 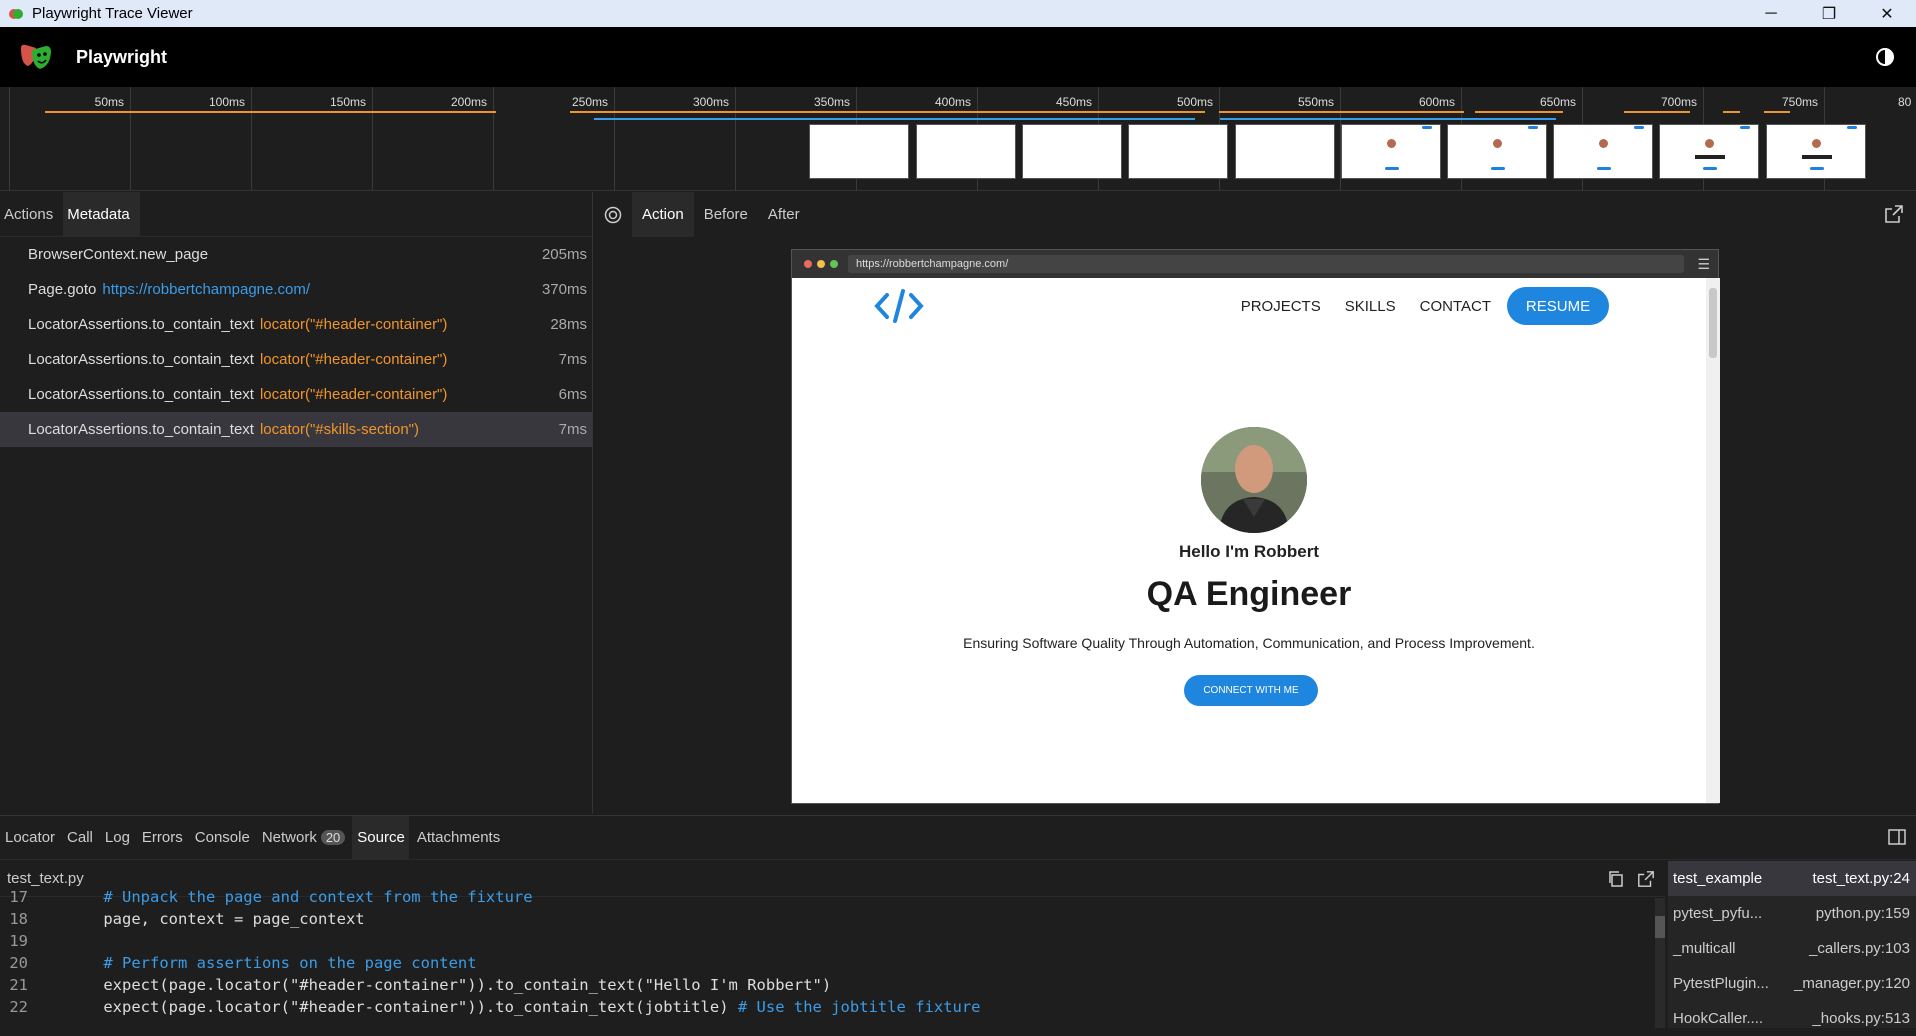 What do you see at coordinates (830, 941) in the screenshot?
I see `code-line: 19` at bounding box center [830, 941].